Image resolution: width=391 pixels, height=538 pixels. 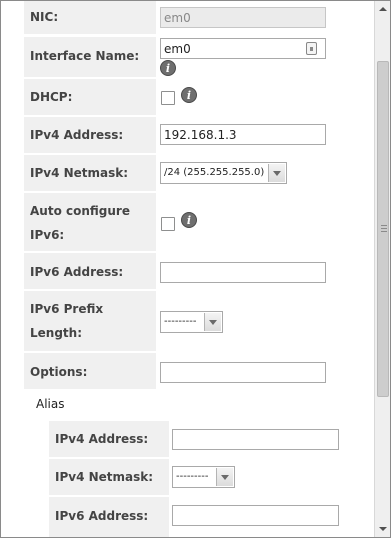 I want to click on ipv4-address-label: IPv4 Address:, so click(x=90, y=135).